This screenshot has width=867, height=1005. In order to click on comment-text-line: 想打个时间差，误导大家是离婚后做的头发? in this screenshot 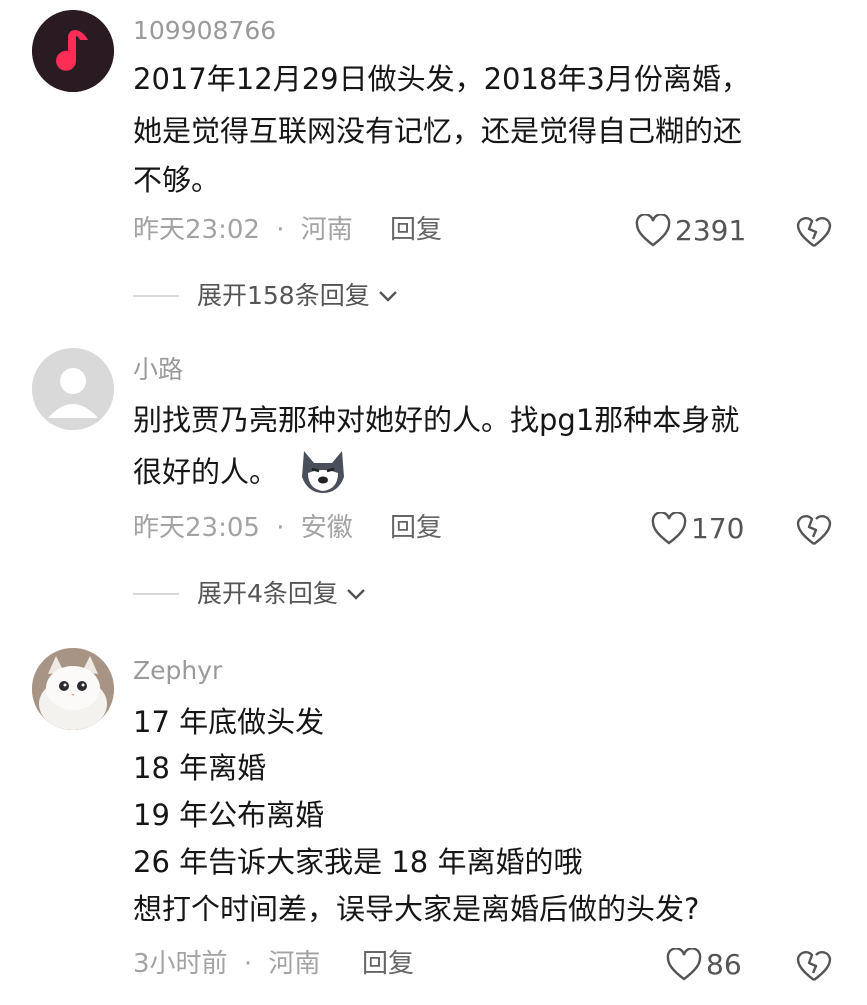, I will do `click(416, 909)`.